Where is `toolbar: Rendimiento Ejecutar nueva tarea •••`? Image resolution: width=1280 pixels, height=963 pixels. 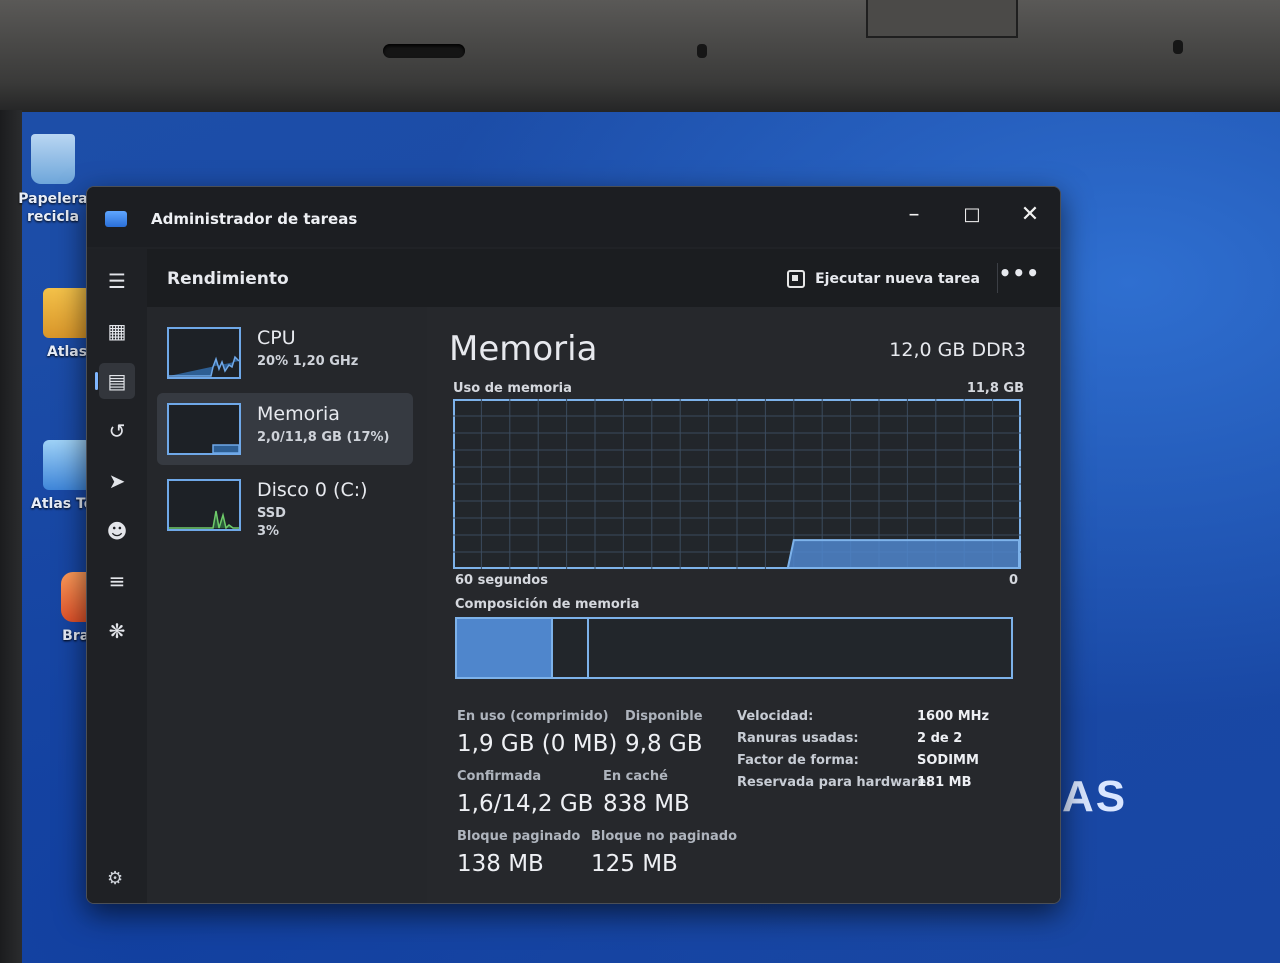
toolbar: Rendimiento Ejecutar nueva tarea ••• is located at coordinates (603, 278).